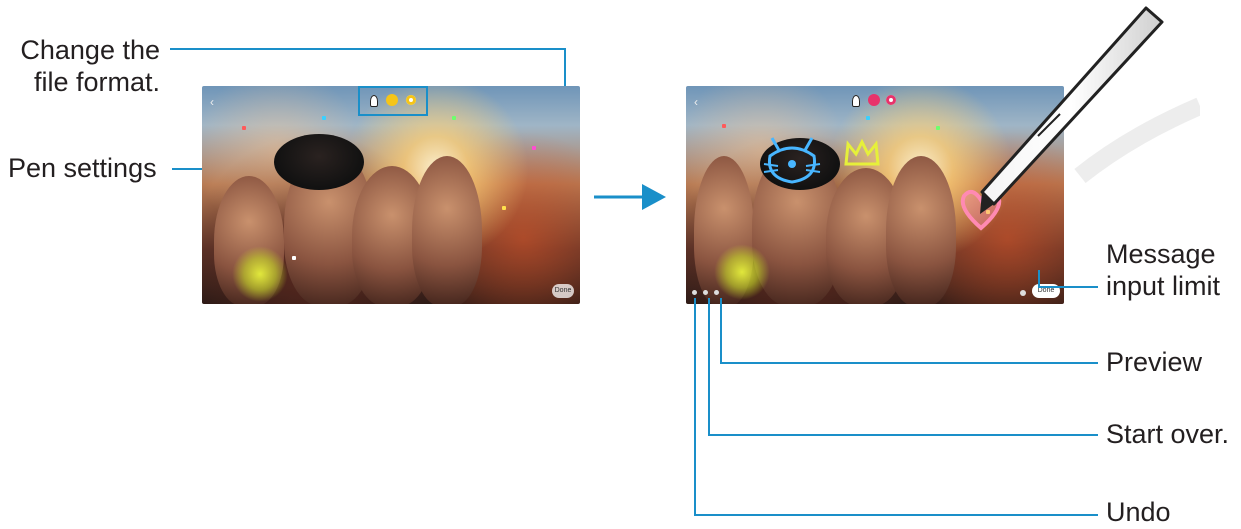 The height and width of the screenshot is (529, 1241). What do you see at coordinates (1161, 254) in the screenshot?
I see `message-limit-line1: Message` at bounding box center [1161, 254].